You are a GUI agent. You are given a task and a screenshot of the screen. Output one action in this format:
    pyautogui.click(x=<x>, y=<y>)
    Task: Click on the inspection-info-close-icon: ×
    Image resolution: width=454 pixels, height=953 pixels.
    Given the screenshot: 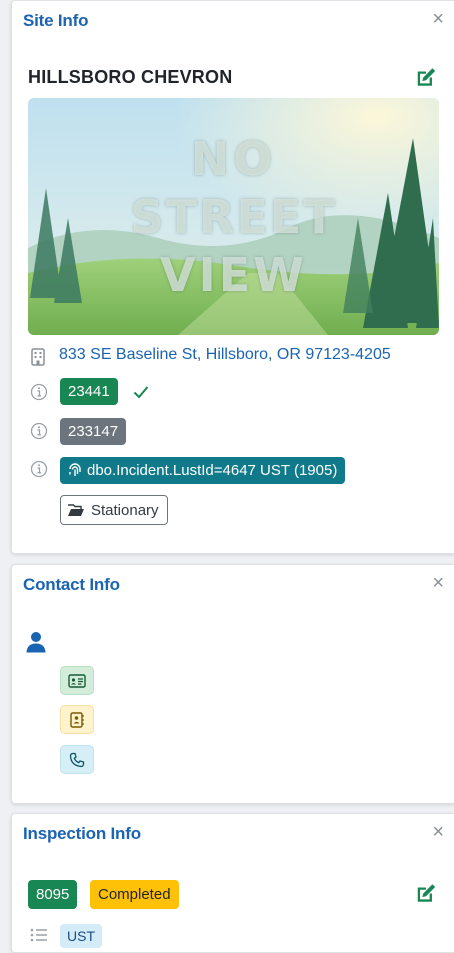 What is the action you would take?
    pyautogui.click(x=438, y=832)
    